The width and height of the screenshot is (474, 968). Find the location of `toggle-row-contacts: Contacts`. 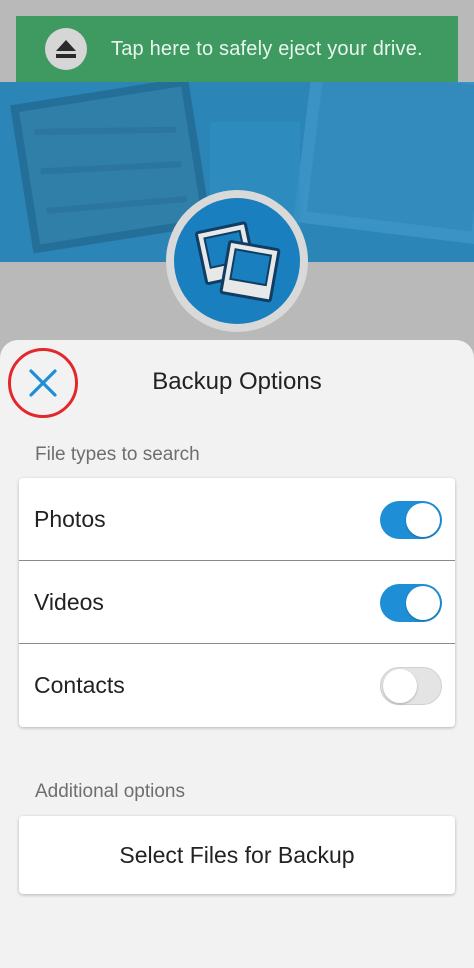

toggle-row-contacts: Contacts is located at coordinates (237, 685).